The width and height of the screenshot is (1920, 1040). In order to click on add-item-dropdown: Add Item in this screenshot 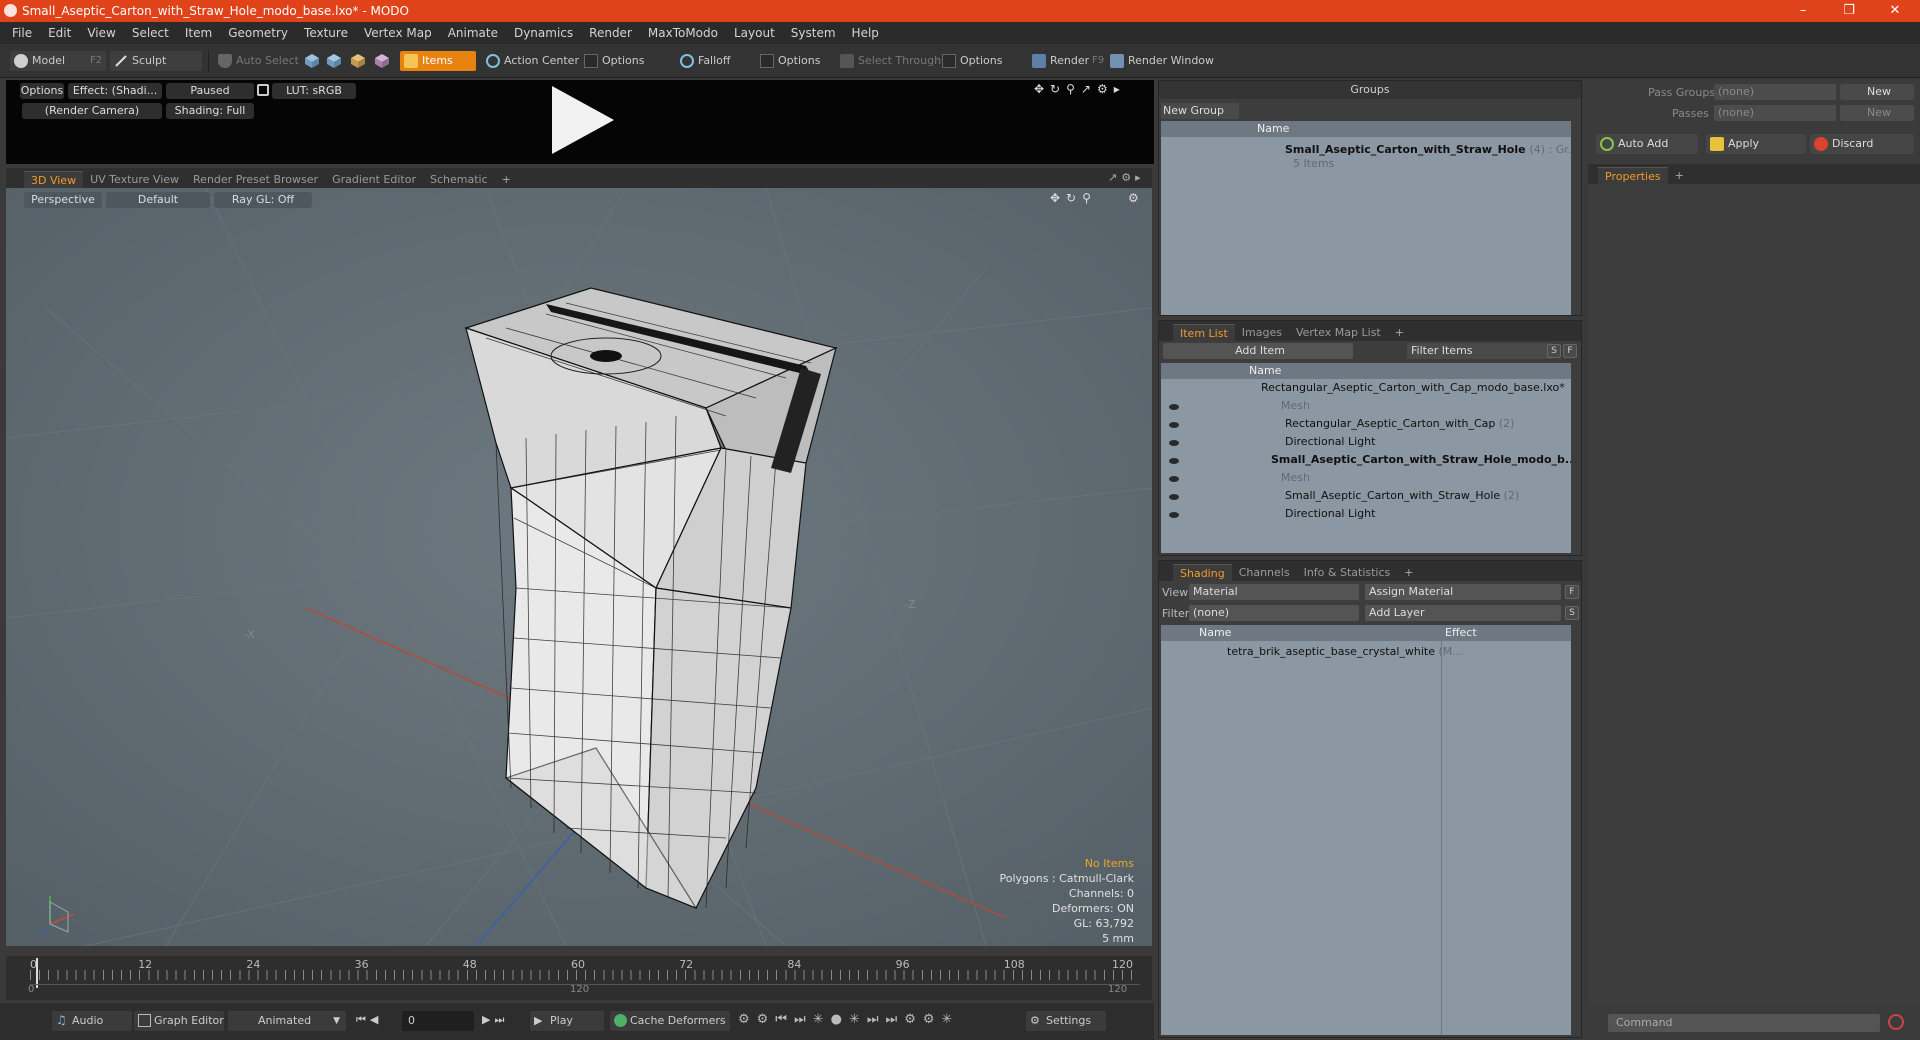, I will do `click(1258, 351)`.